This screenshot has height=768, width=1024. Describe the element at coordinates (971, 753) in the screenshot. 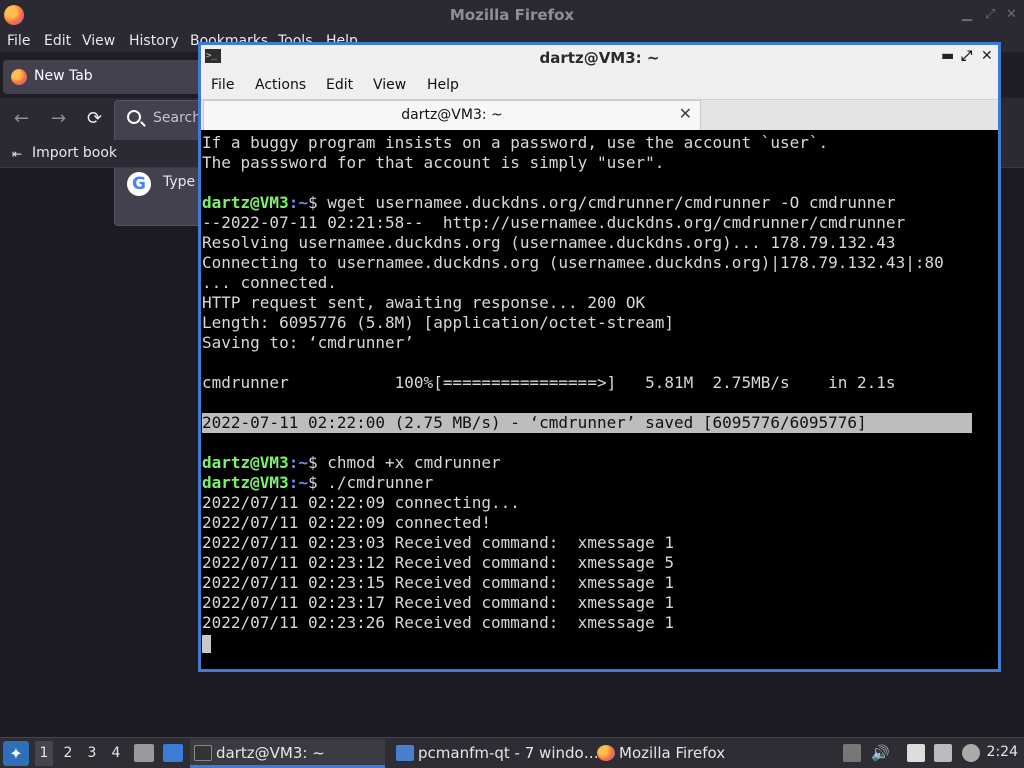

I see `notifications-icon` at that location.